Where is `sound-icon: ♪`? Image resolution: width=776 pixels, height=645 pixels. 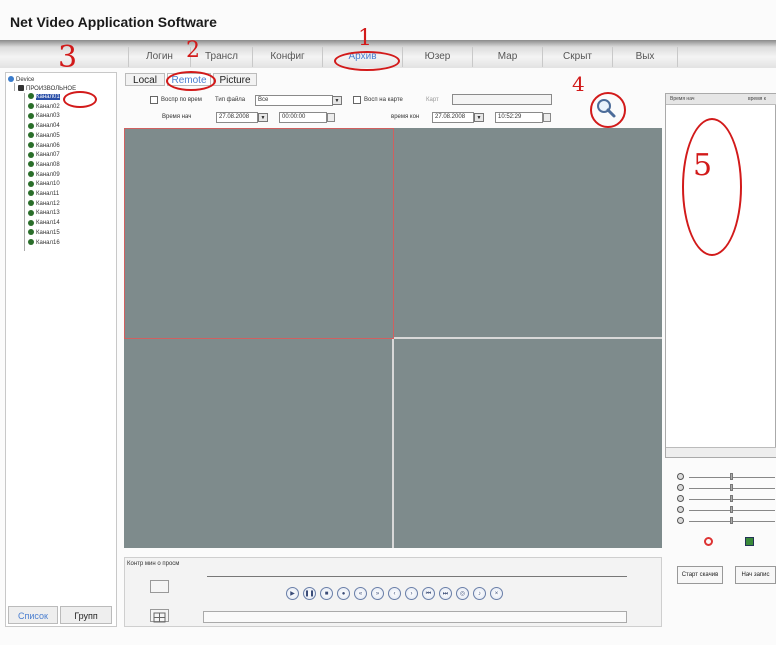 sound-icon: ♪ is located at coordinates (479, 593).